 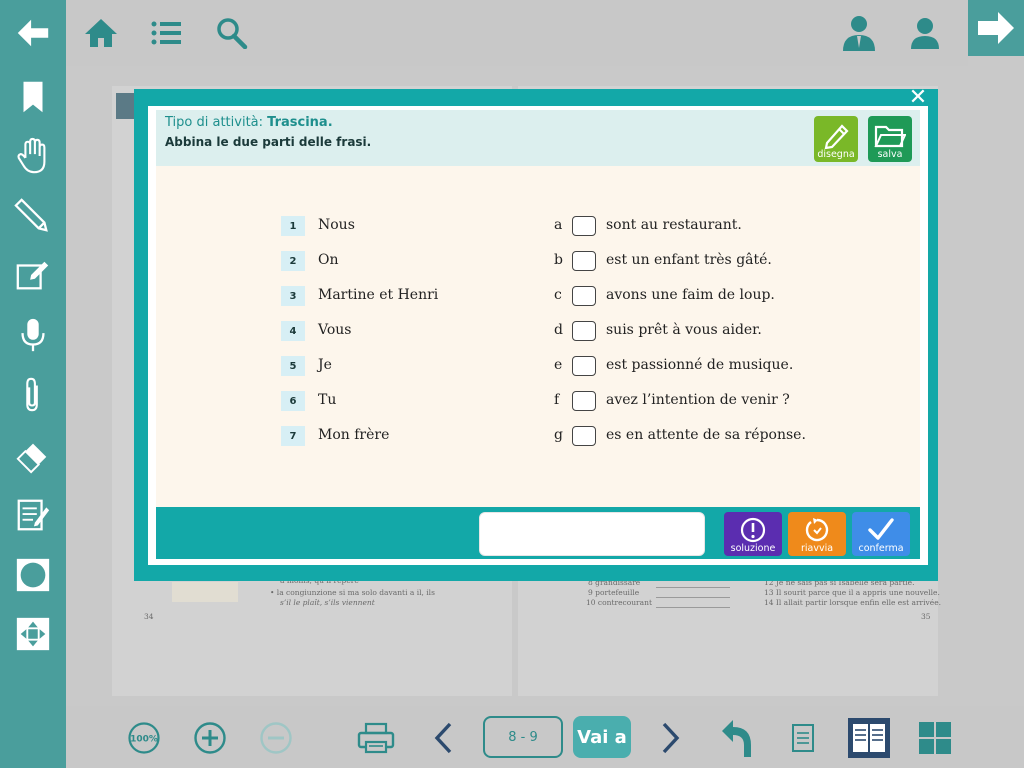 I want to click on search-icon, so click(x=232, y=33).